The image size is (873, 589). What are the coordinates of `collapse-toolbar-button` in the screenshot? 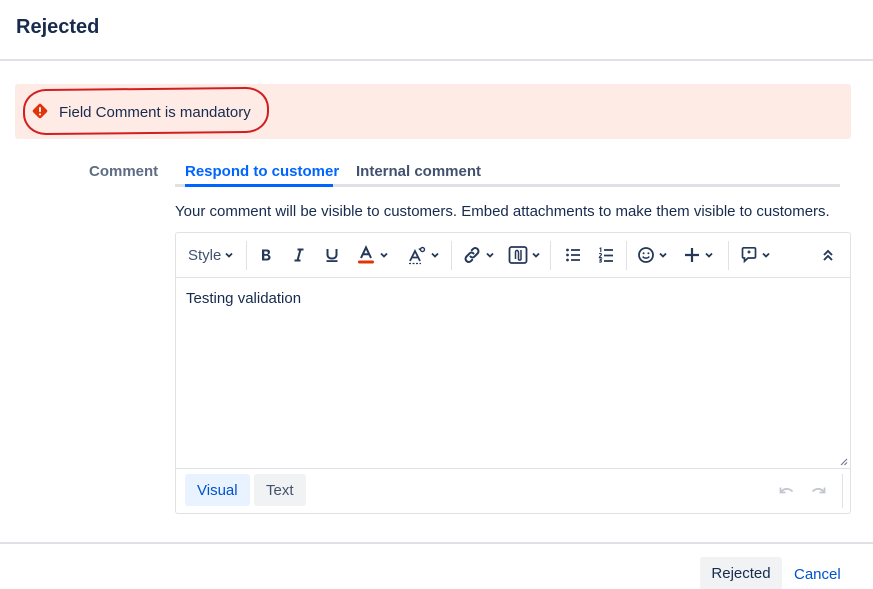 It's located at (828, 255).